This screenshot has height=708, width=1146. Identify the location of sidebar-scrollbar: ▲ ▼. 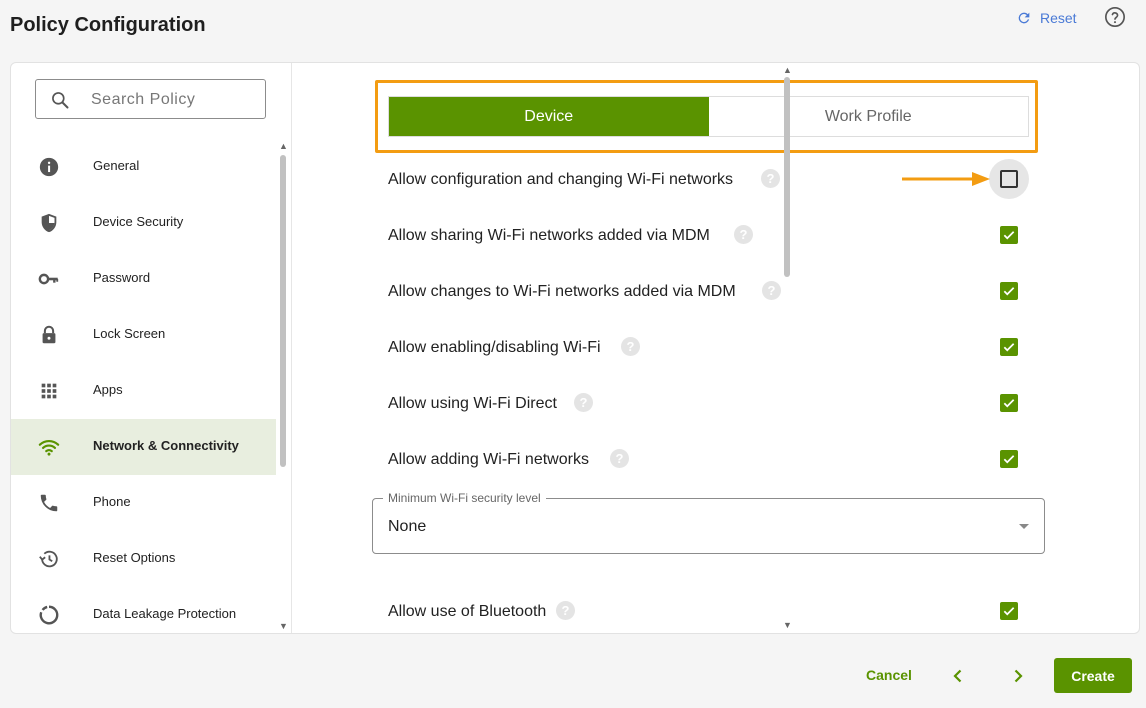
(283, 386).